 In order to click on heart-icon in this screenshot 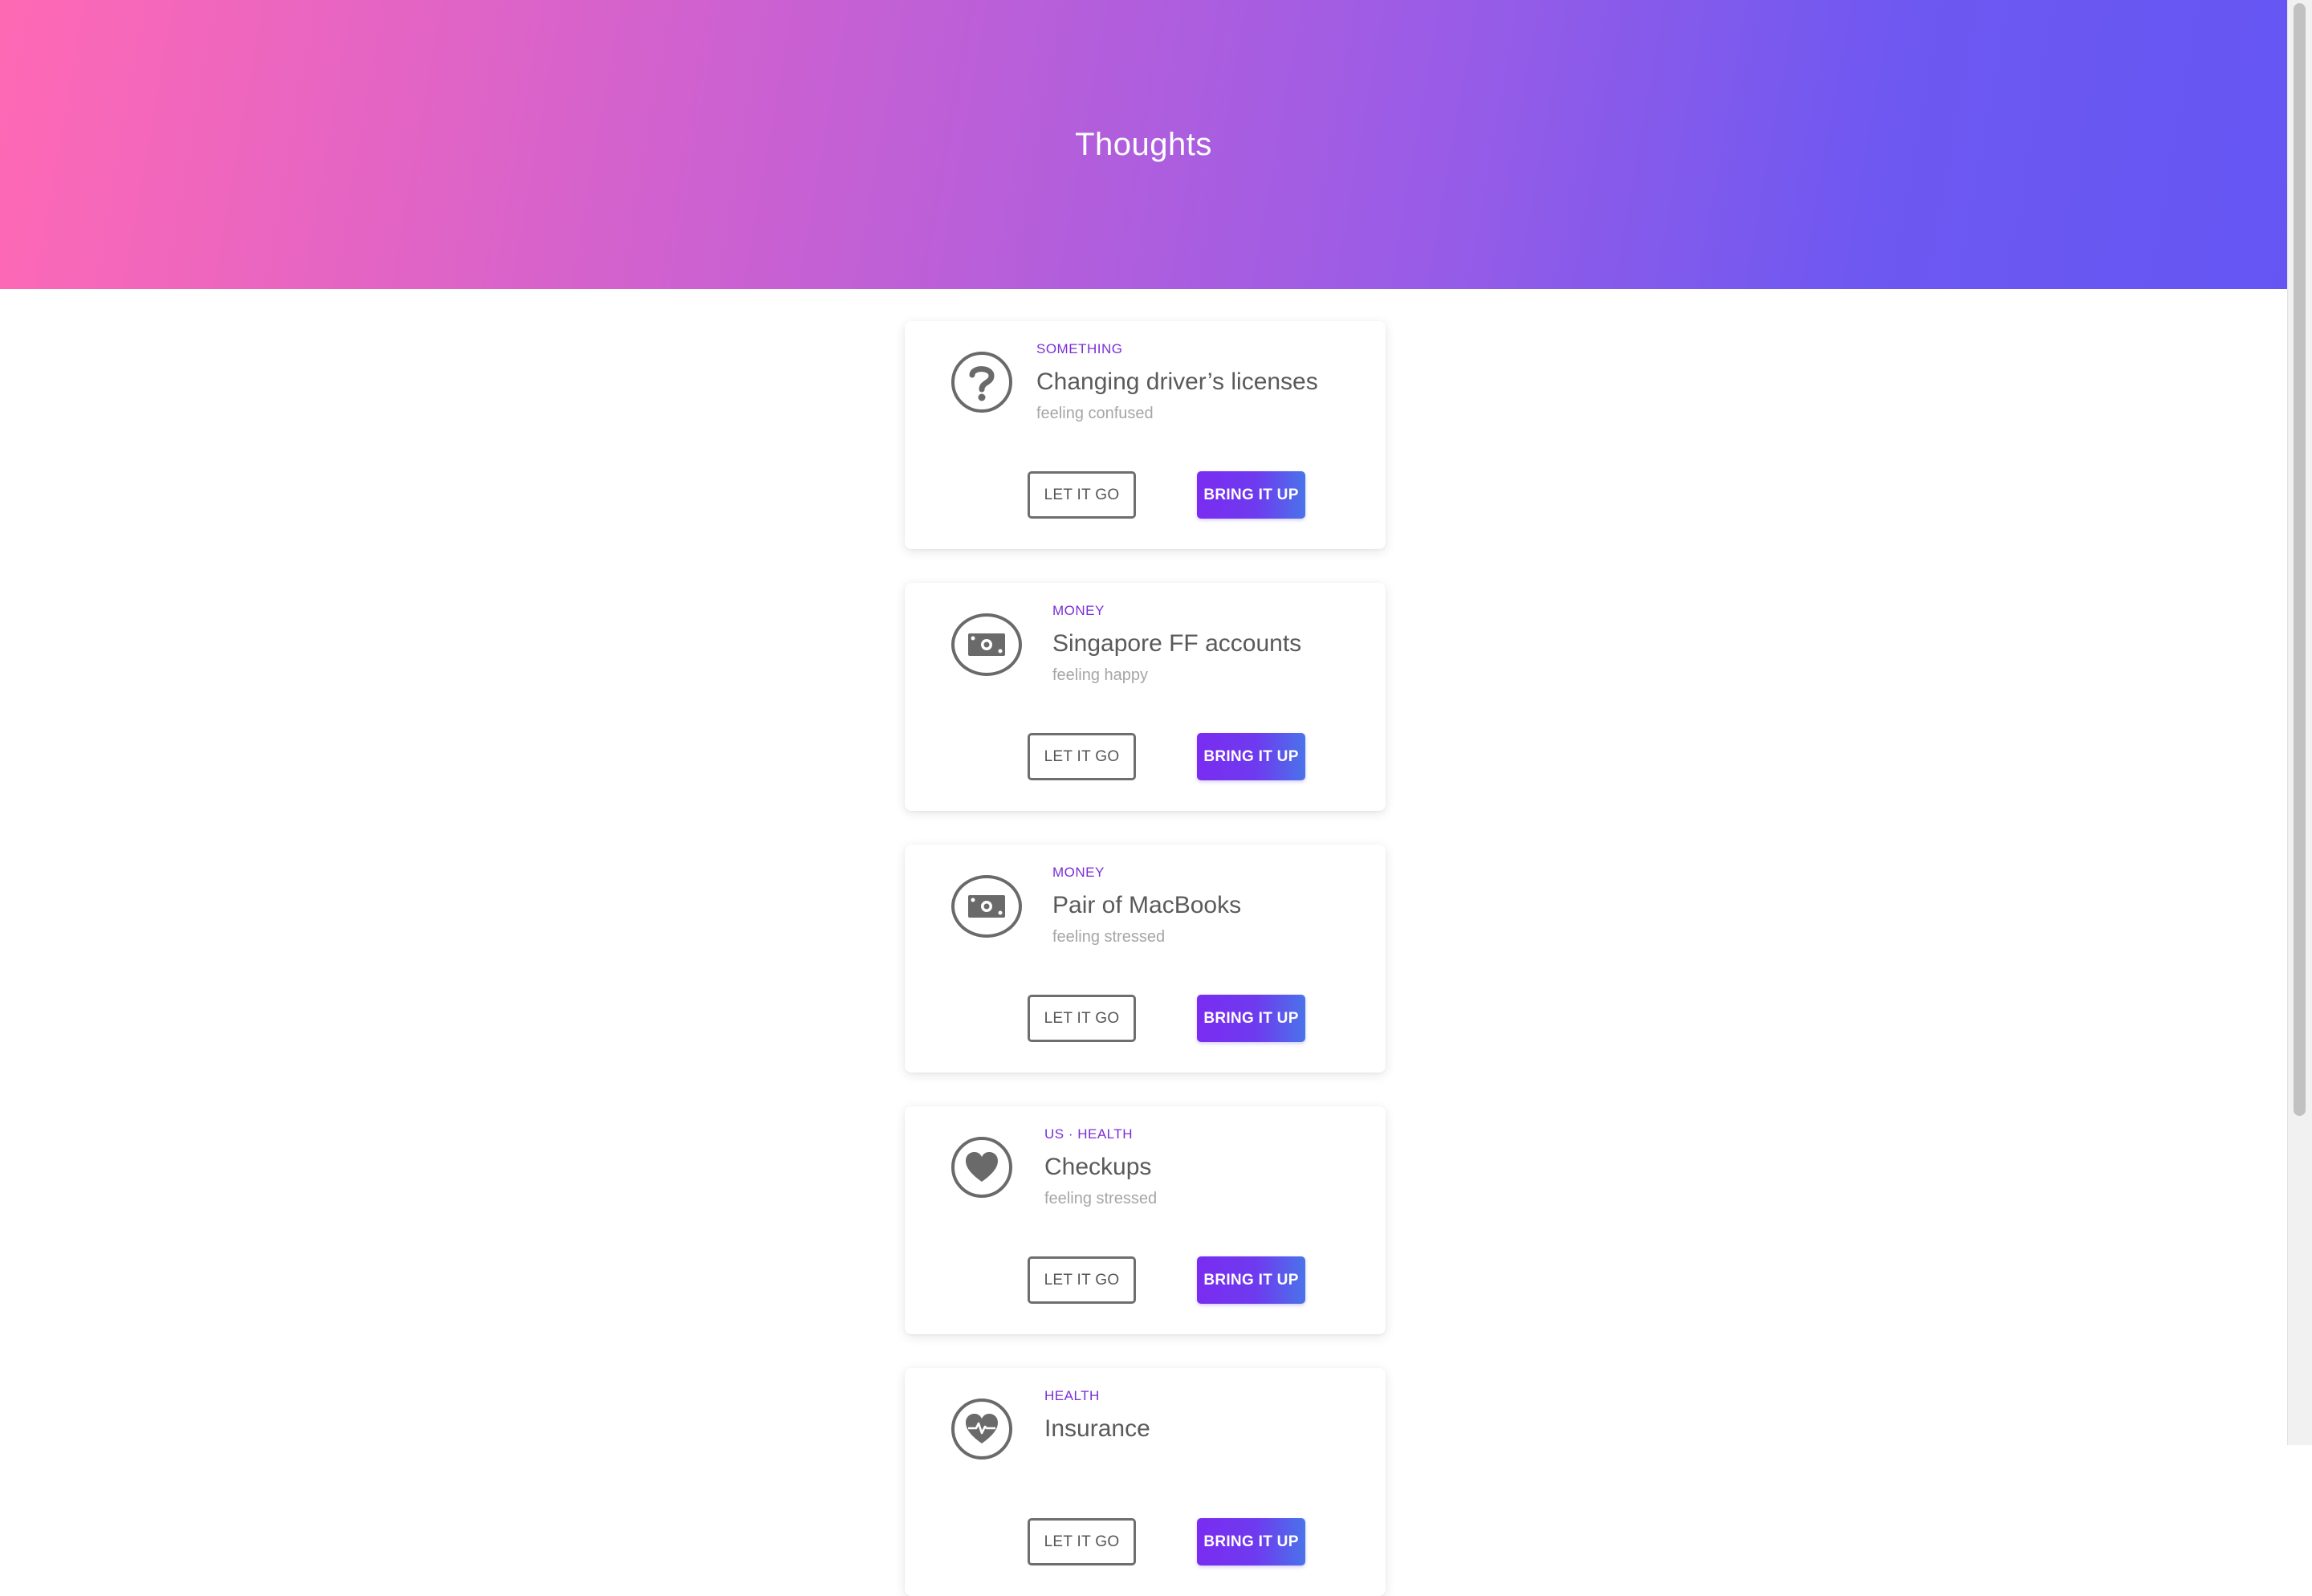, I will do `click(981, 1168)`.